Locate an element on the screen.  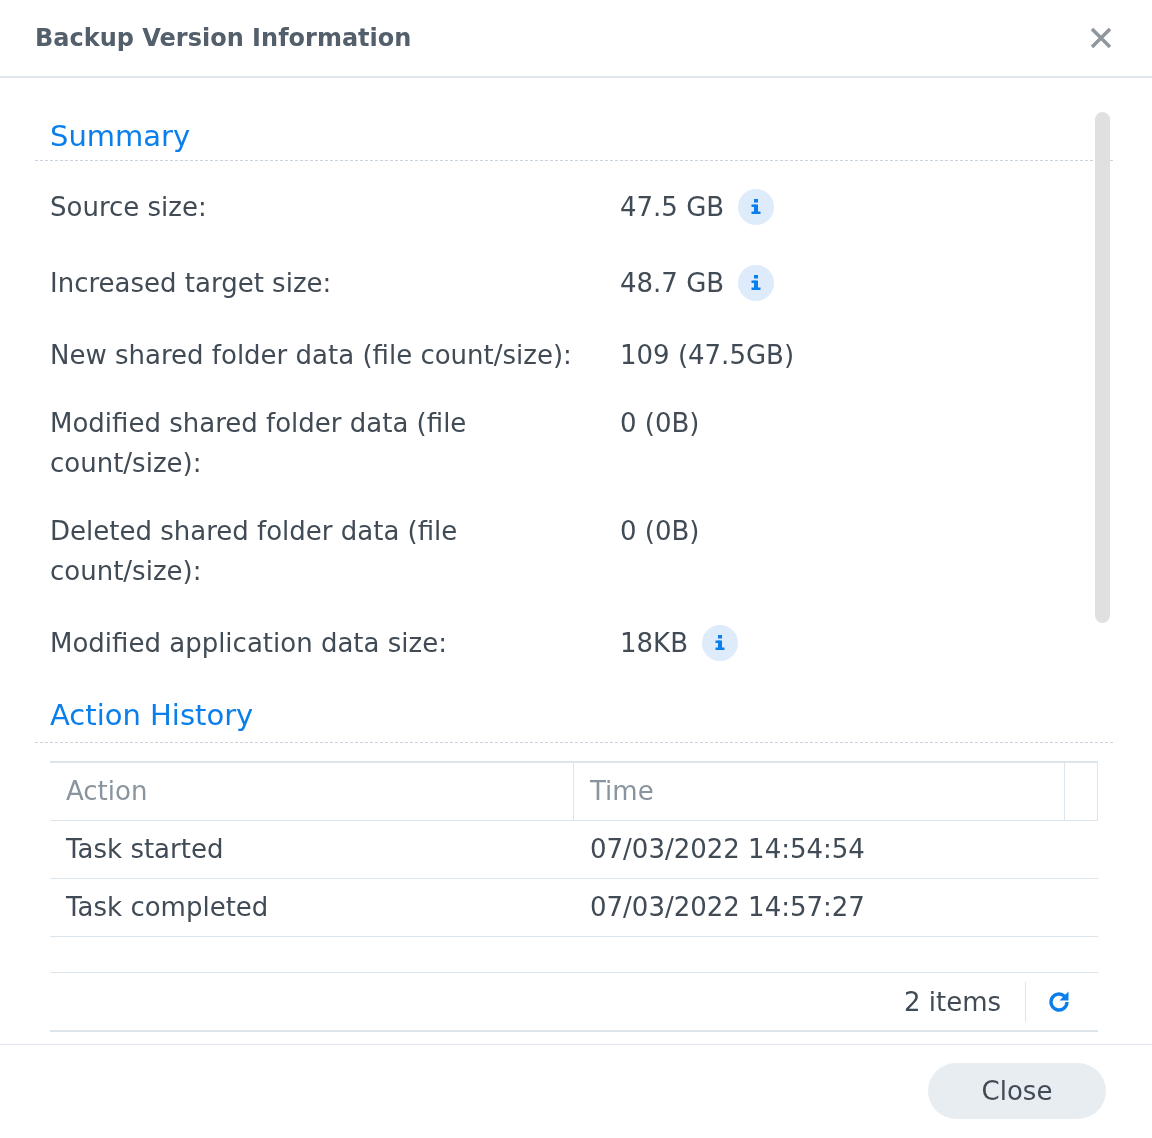
field-label: Source size: is located at coordinates (129, 207).